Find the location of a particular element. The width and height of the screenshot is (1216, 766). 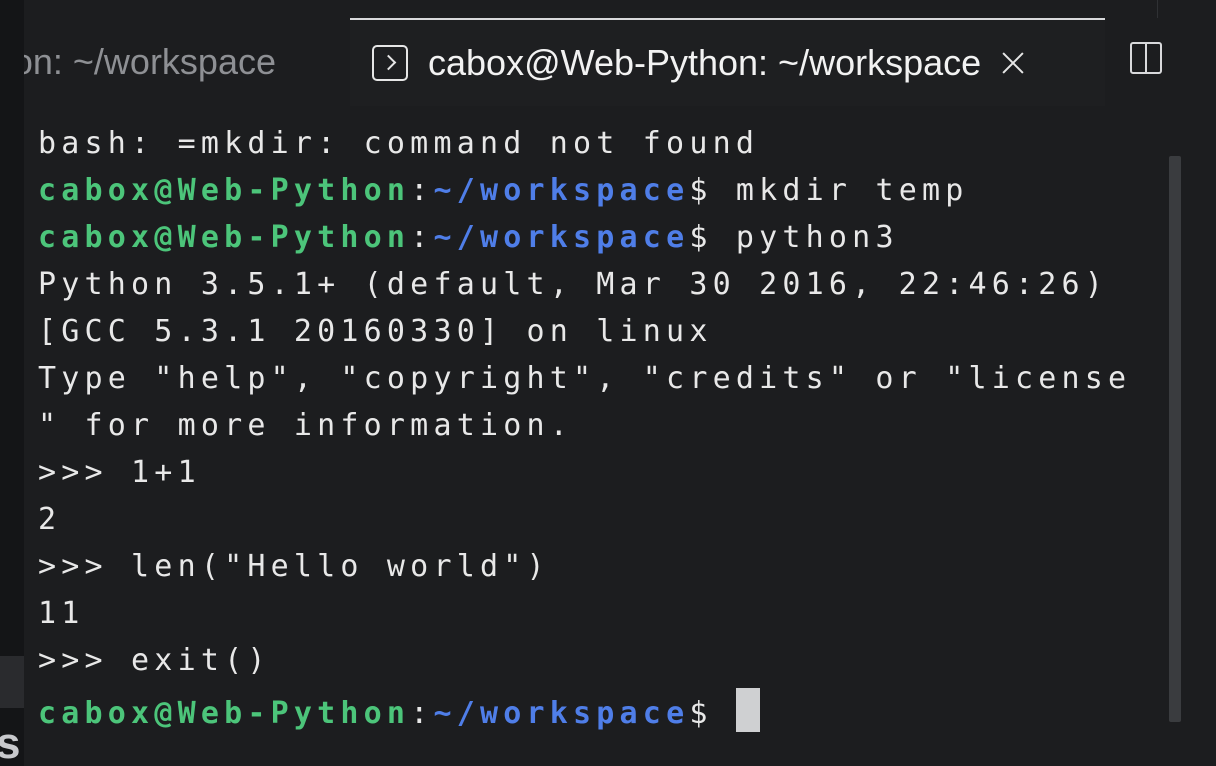

terminal-prompt-line: cabox@Web-Python:~/workspace$ python3 is located at coordinates (468, 238).